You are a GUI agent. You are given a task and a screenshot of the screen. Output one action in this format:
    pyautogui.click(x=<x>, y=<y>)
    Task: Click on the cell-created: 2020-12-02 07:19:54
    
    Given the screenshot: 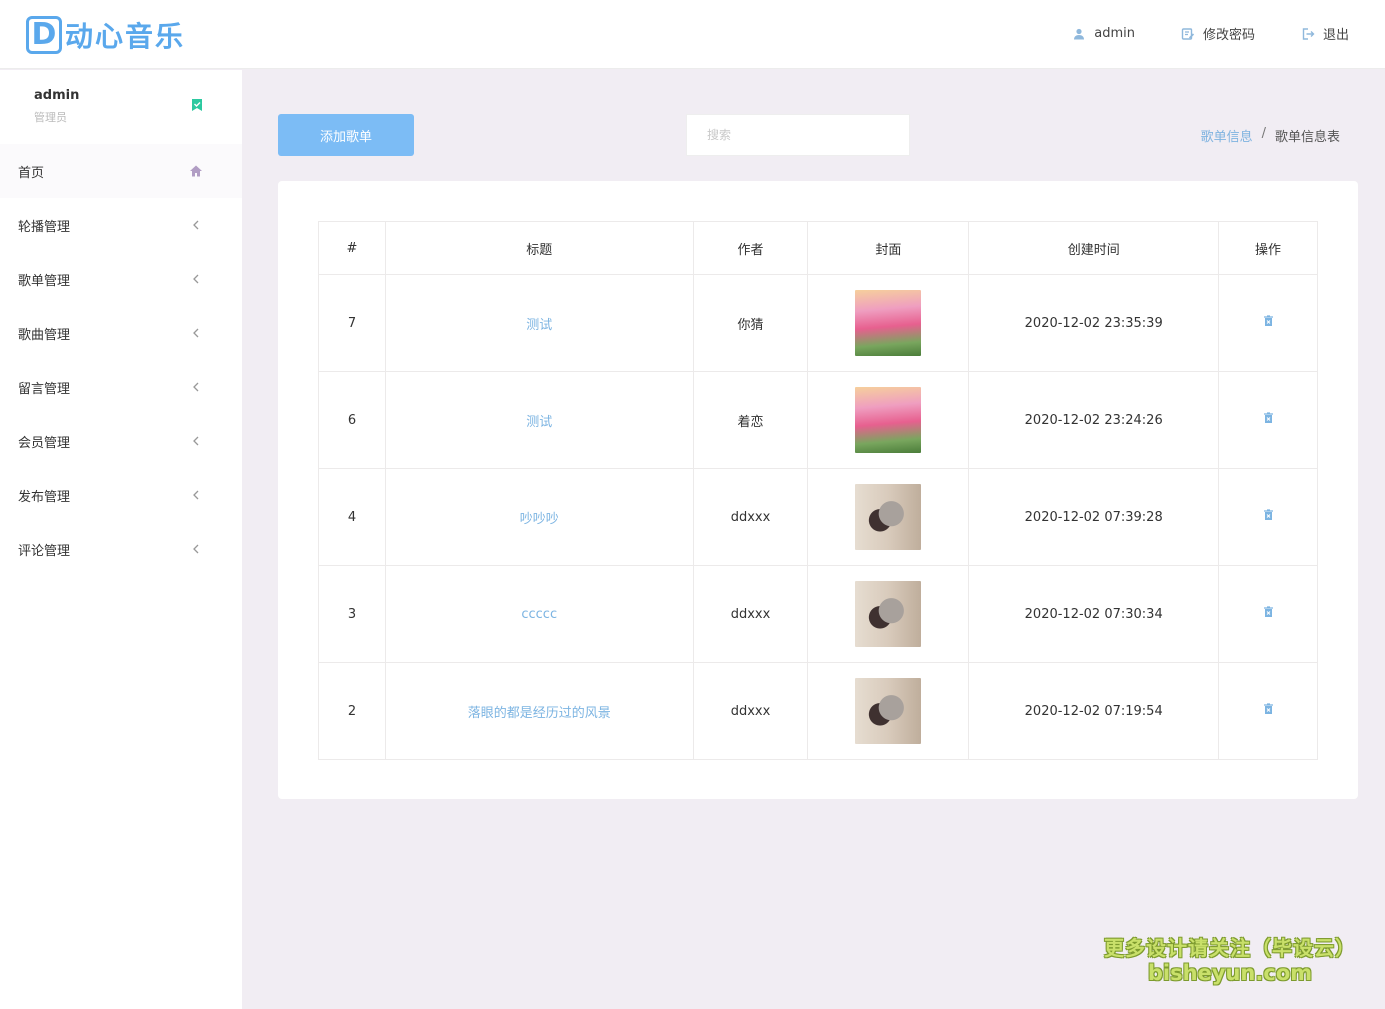 What is the action you would take?
    pyautogui.click(x=1094, y=711)
    